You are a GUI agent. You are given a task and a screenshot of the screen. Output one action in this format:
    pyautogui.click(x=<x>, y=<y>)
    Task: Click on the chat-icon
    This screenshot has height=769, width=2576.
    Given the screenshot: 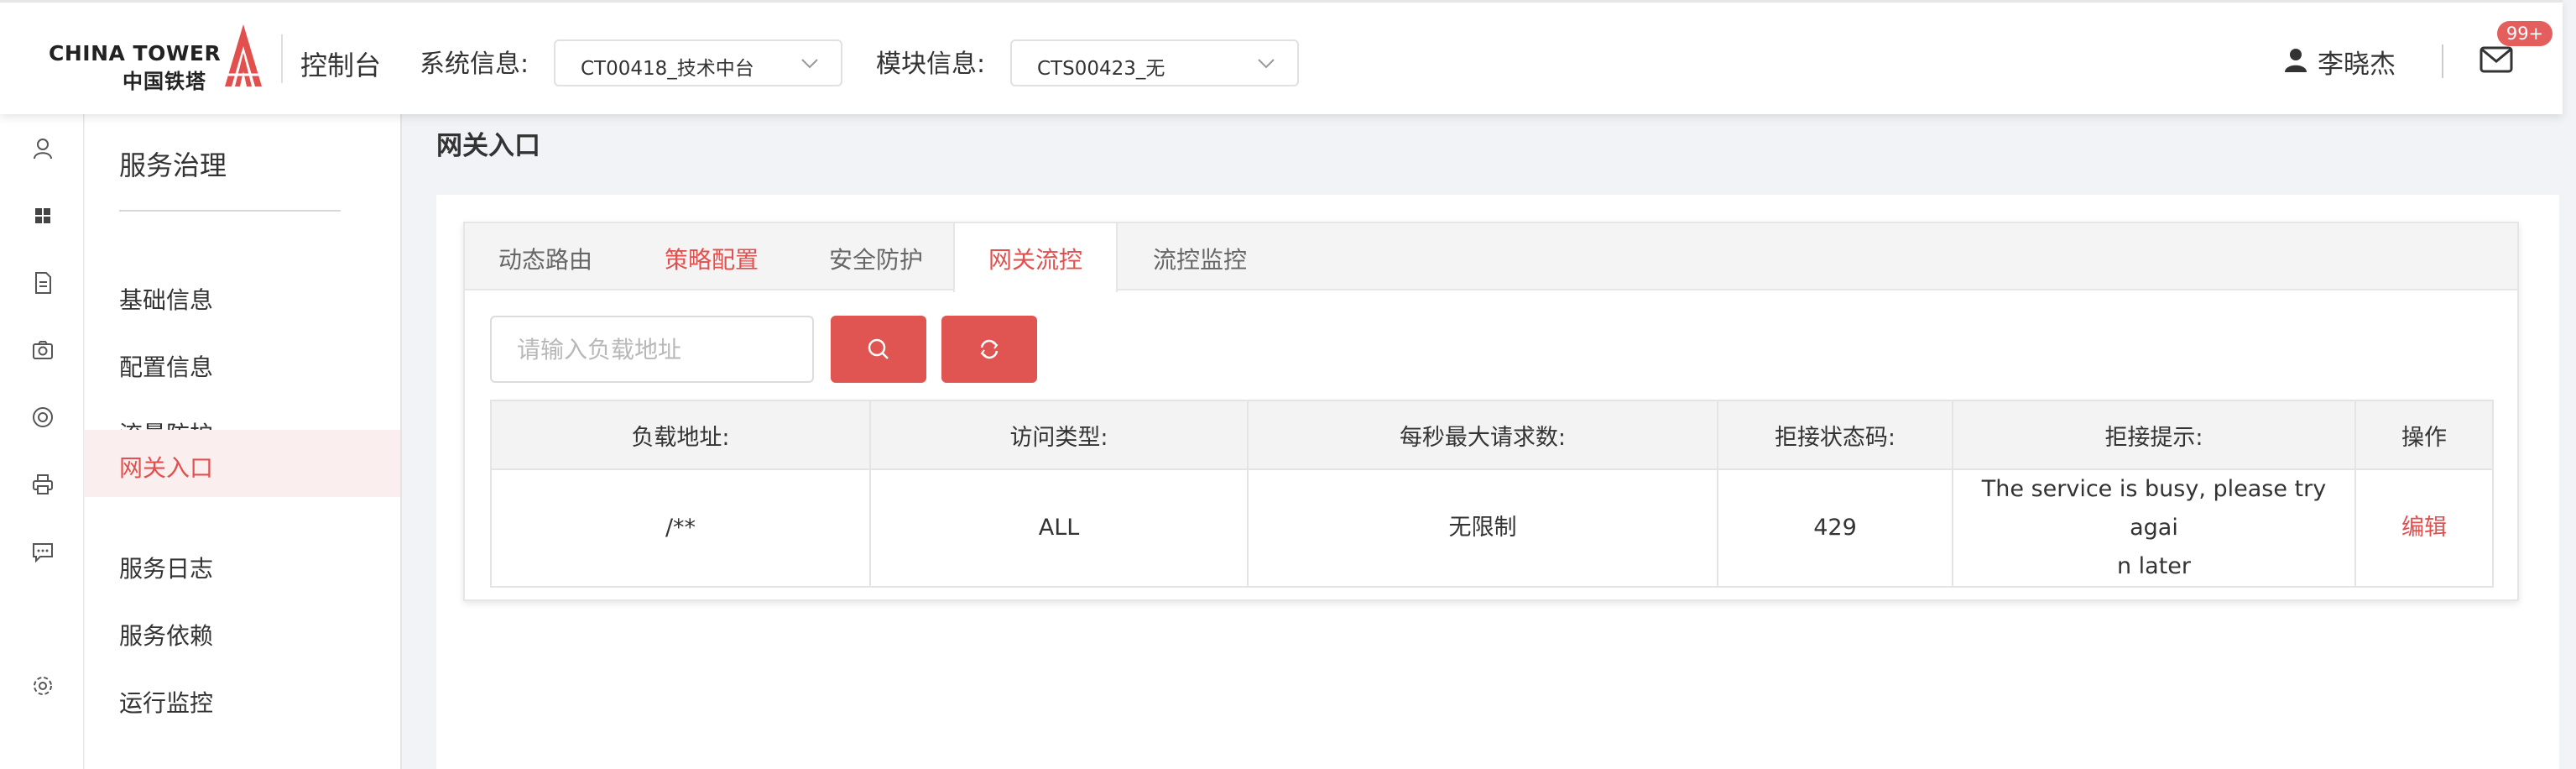 What is the action you would take?
    pyautogui.click(x=42, y=551)
    